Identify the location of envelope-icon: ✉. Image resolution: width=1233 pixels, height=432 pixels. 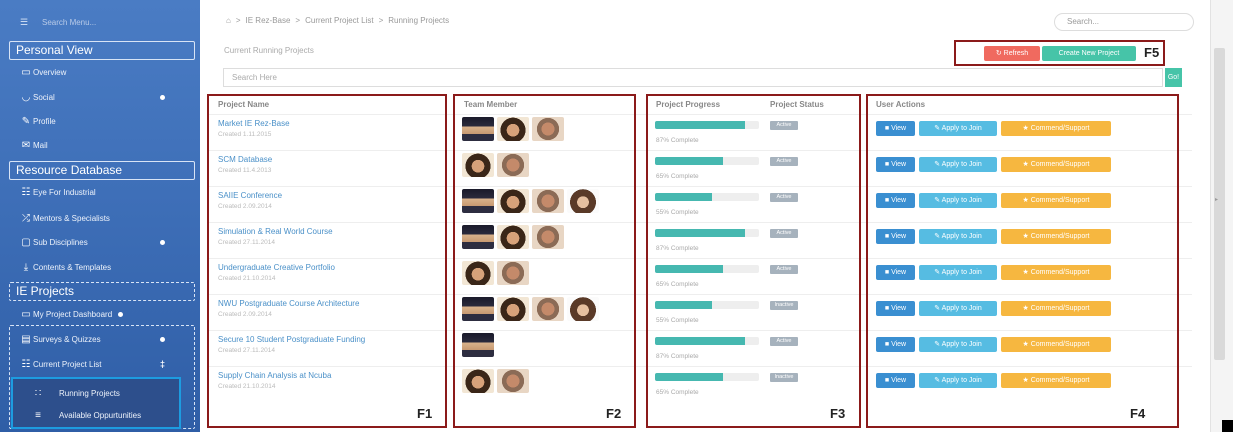
(26, 145).